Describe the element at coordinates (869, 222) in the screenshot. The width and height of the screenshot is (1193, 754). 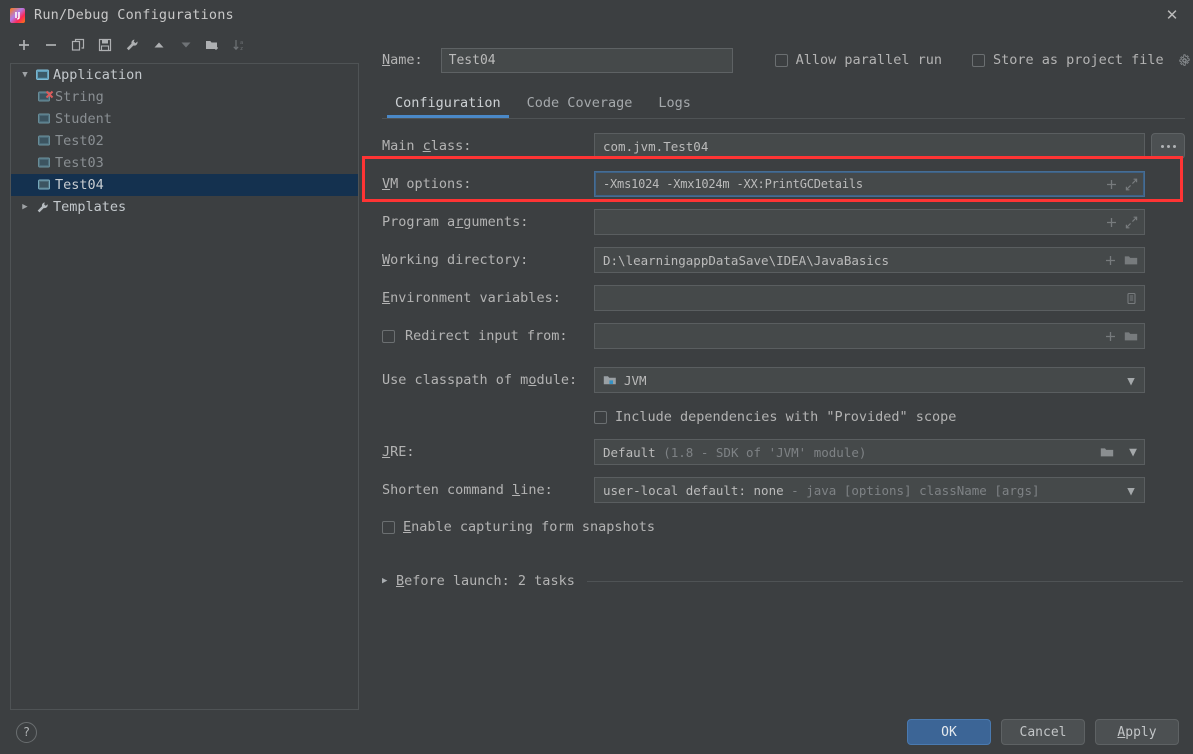
I see `program-arguments-input` at that location.